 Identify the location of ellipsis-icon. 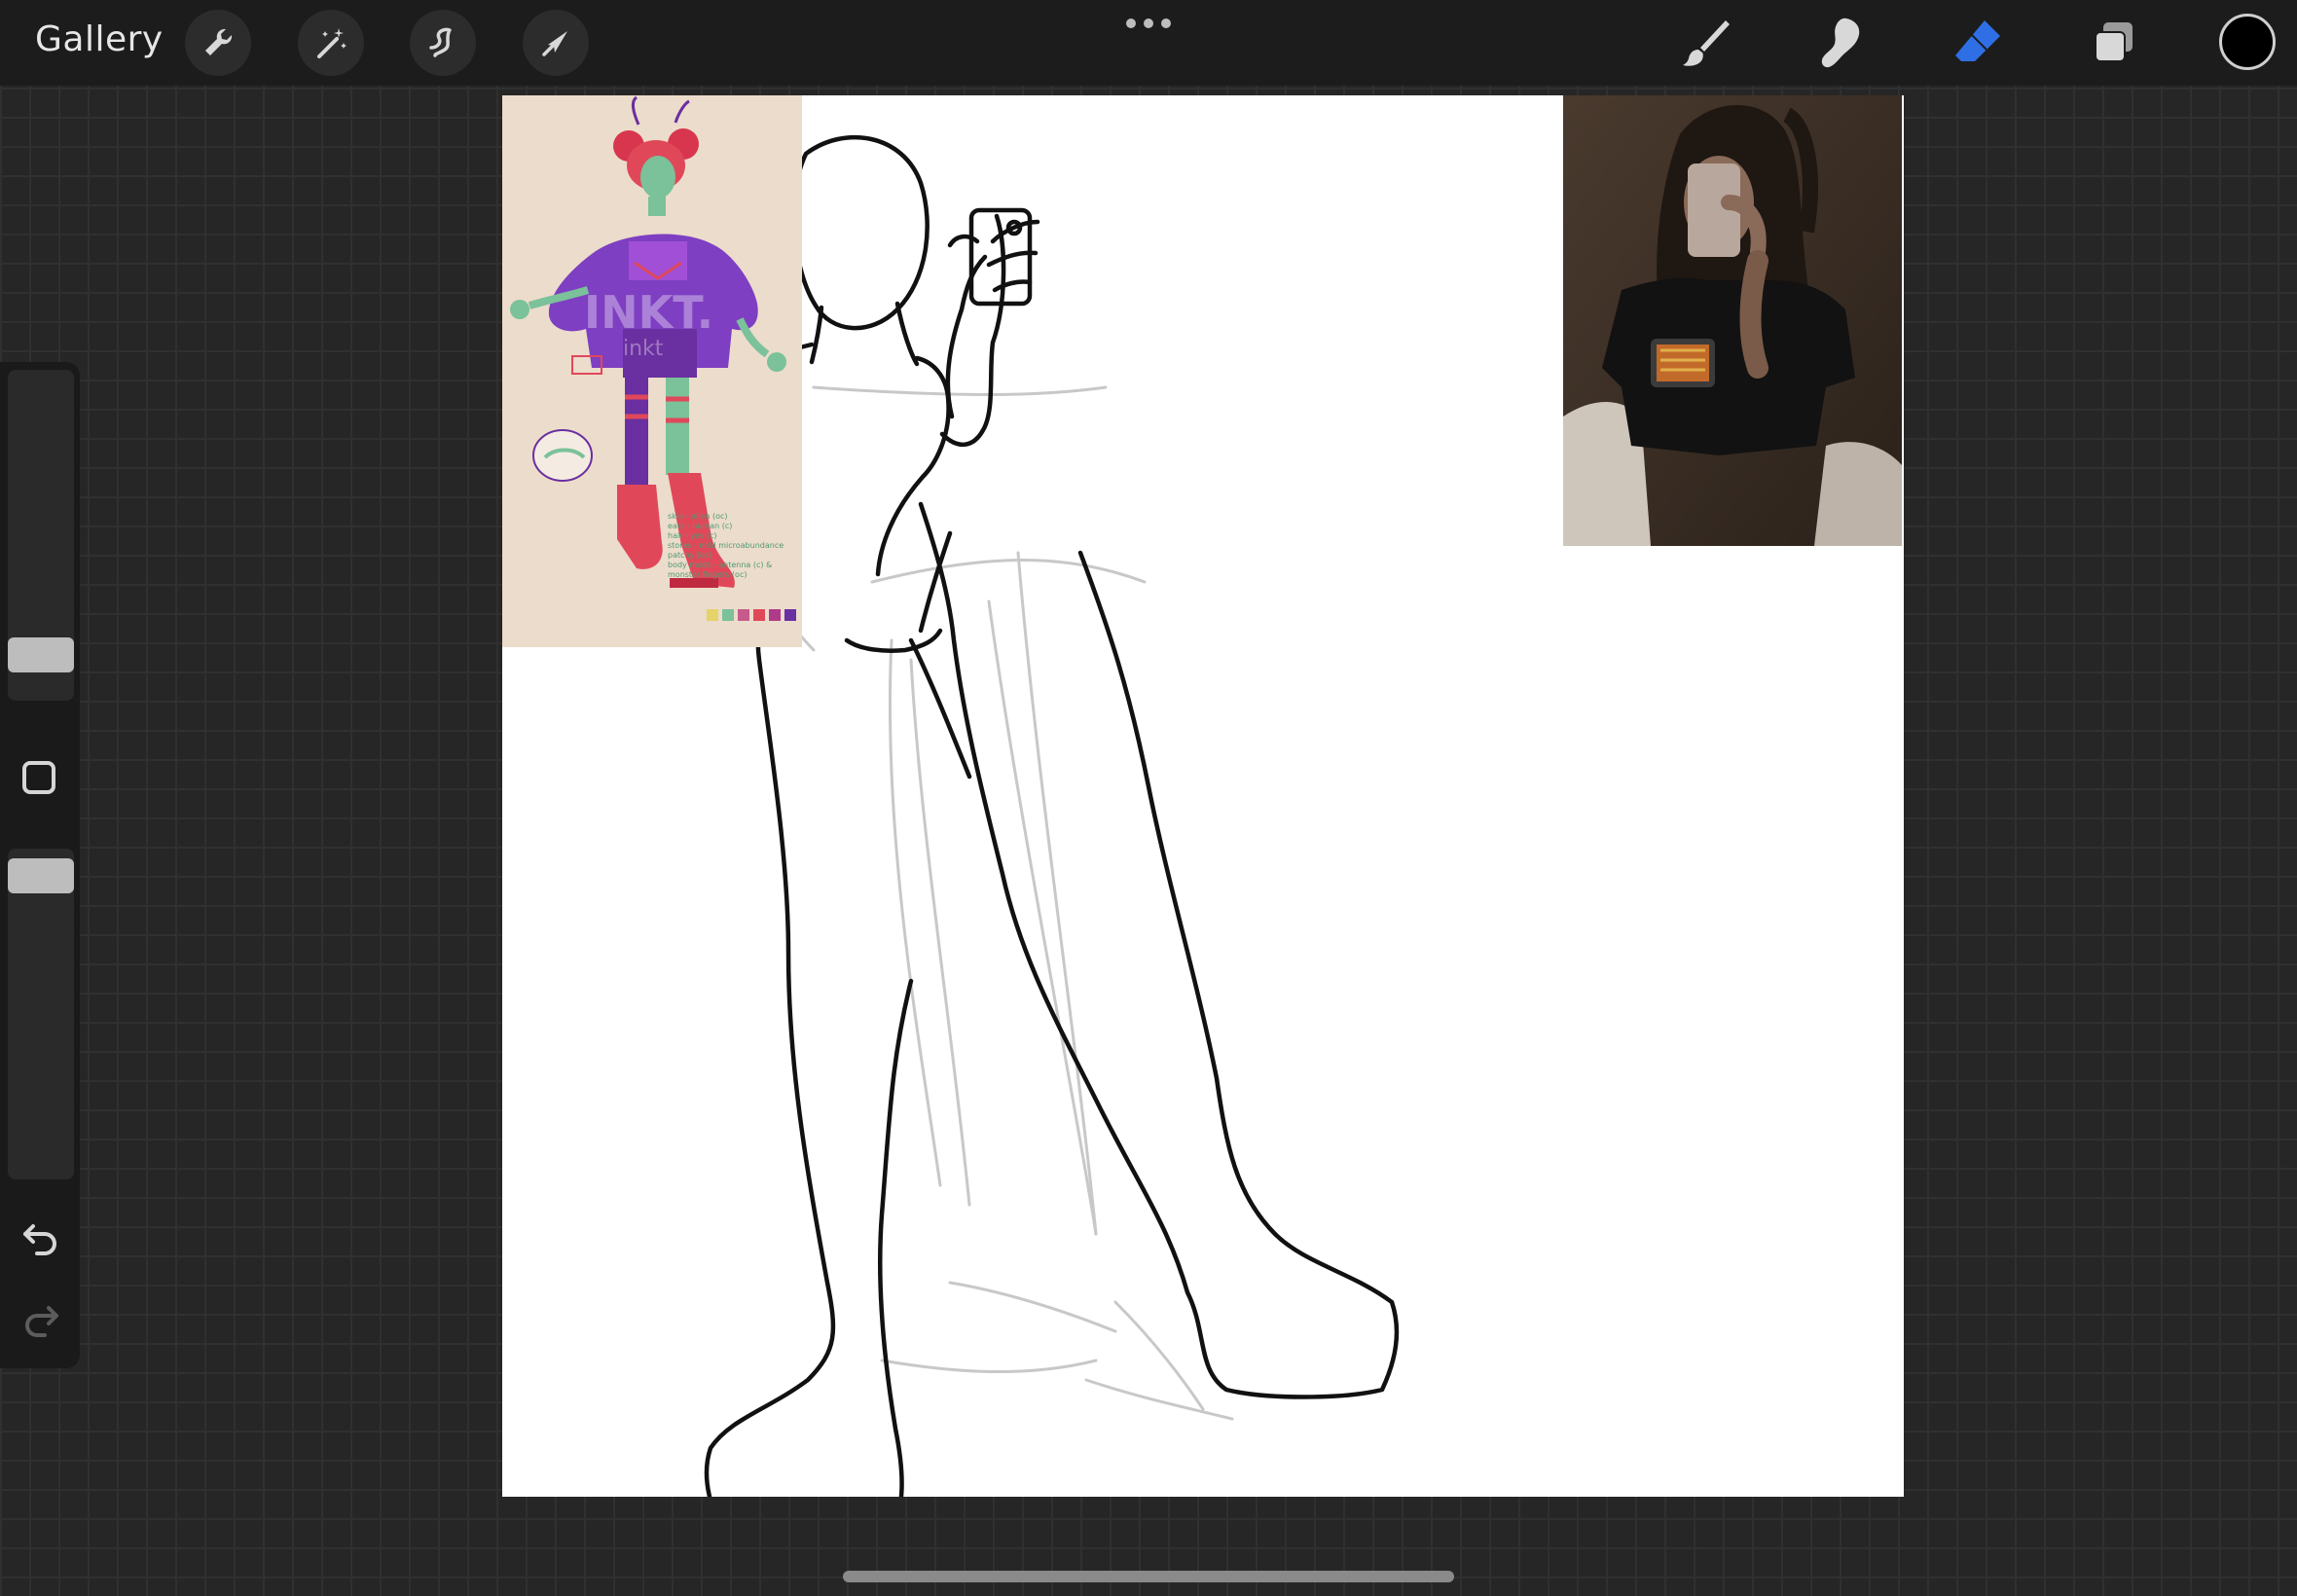
(1148, 23).